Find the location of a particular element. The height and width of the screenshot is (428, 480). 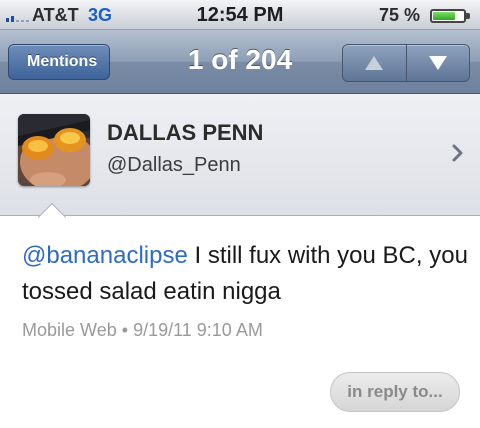

tweet-pager-control is located at coordinates (406, 63).